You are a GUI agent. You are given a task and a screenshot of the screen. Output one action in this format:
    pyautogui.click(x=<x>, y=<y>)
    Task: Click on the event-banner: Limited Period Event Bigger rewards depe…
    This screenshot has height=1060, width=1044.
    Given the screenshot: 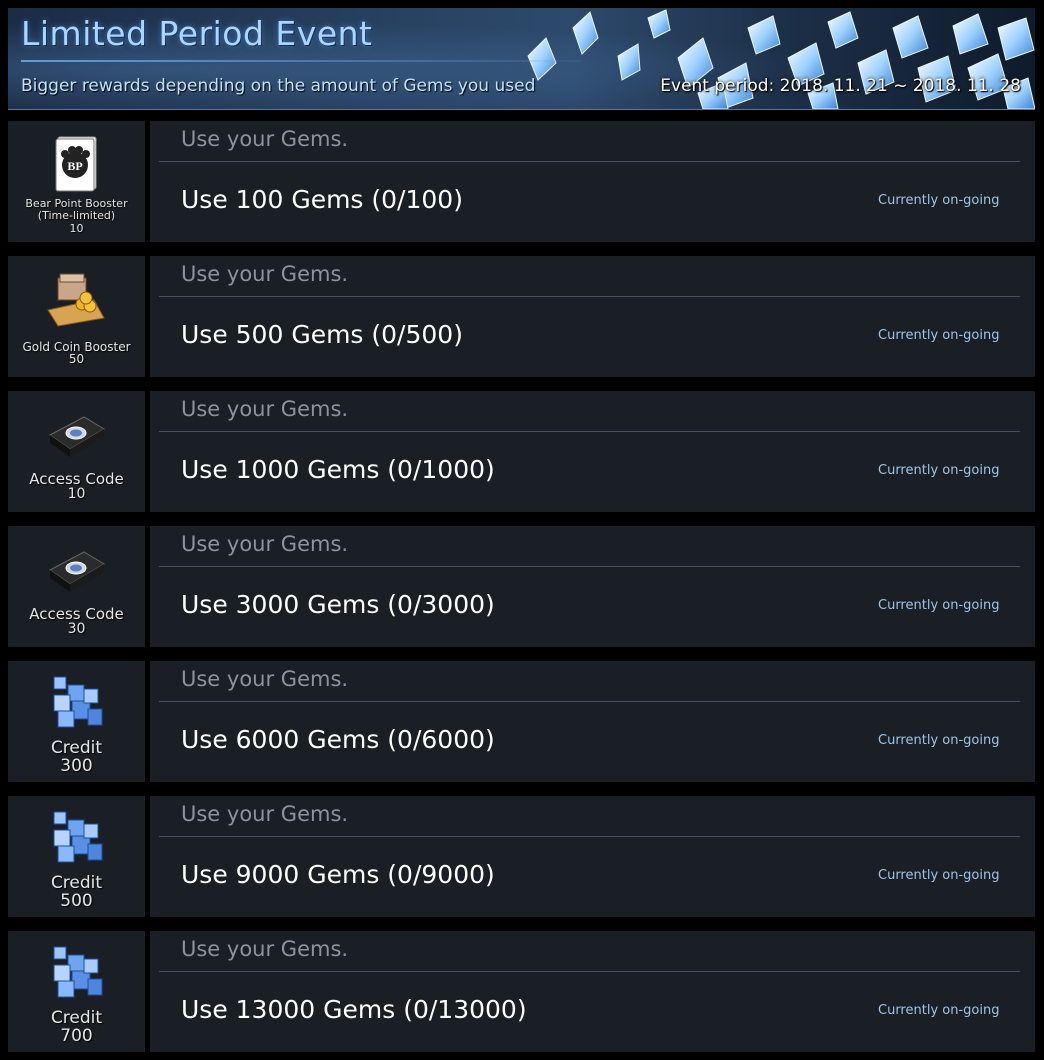 What is the action you would take?
    pyautogui.click(x=521, y=59)
    